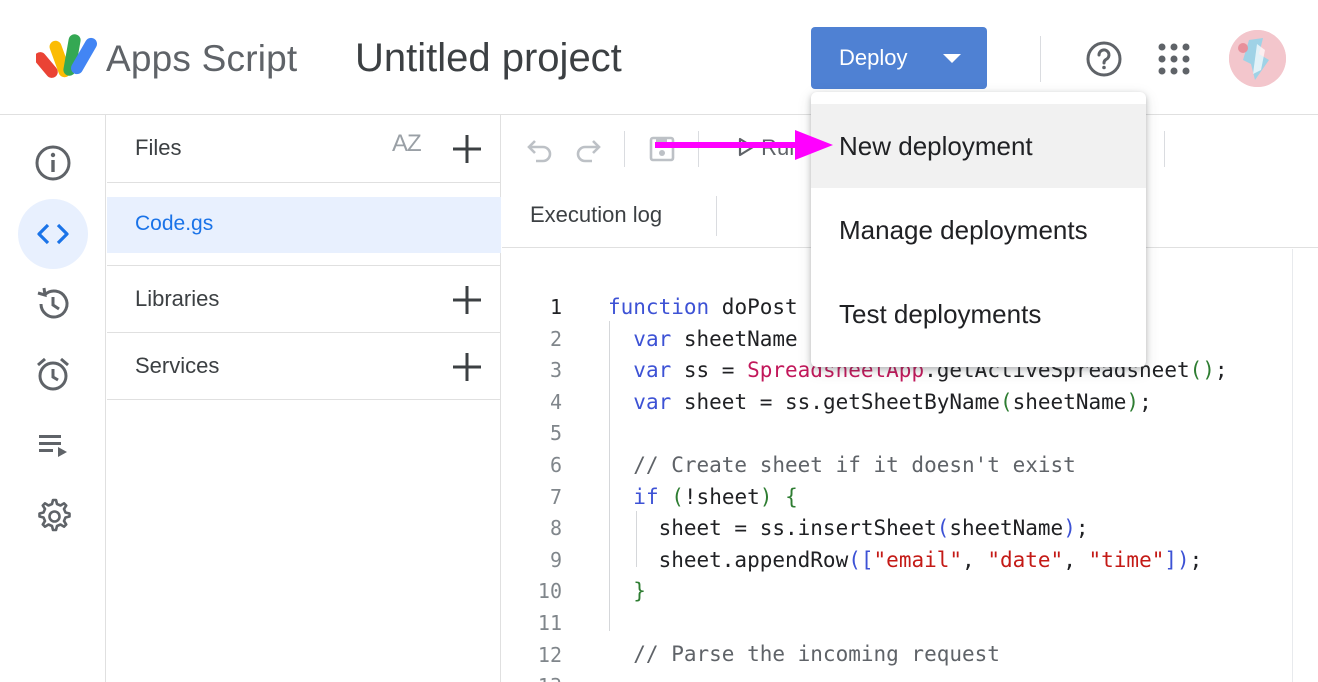 The height and width of the screenshot is (682, 1318). What do you see at coordinates (715, 339) in the screenshot?
I see `code-line: var sheetName` at bounding box center [715, 339].